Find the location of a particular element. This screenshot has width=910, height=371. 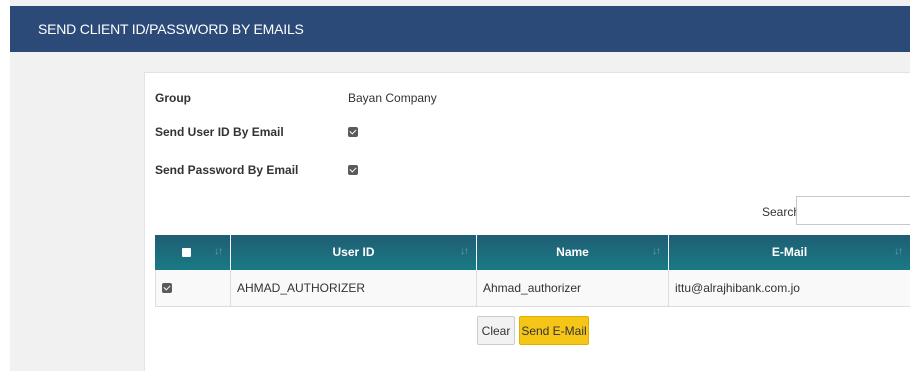

column-header-email: E-Mail ↓↑ is located at coordinates (789, 252).